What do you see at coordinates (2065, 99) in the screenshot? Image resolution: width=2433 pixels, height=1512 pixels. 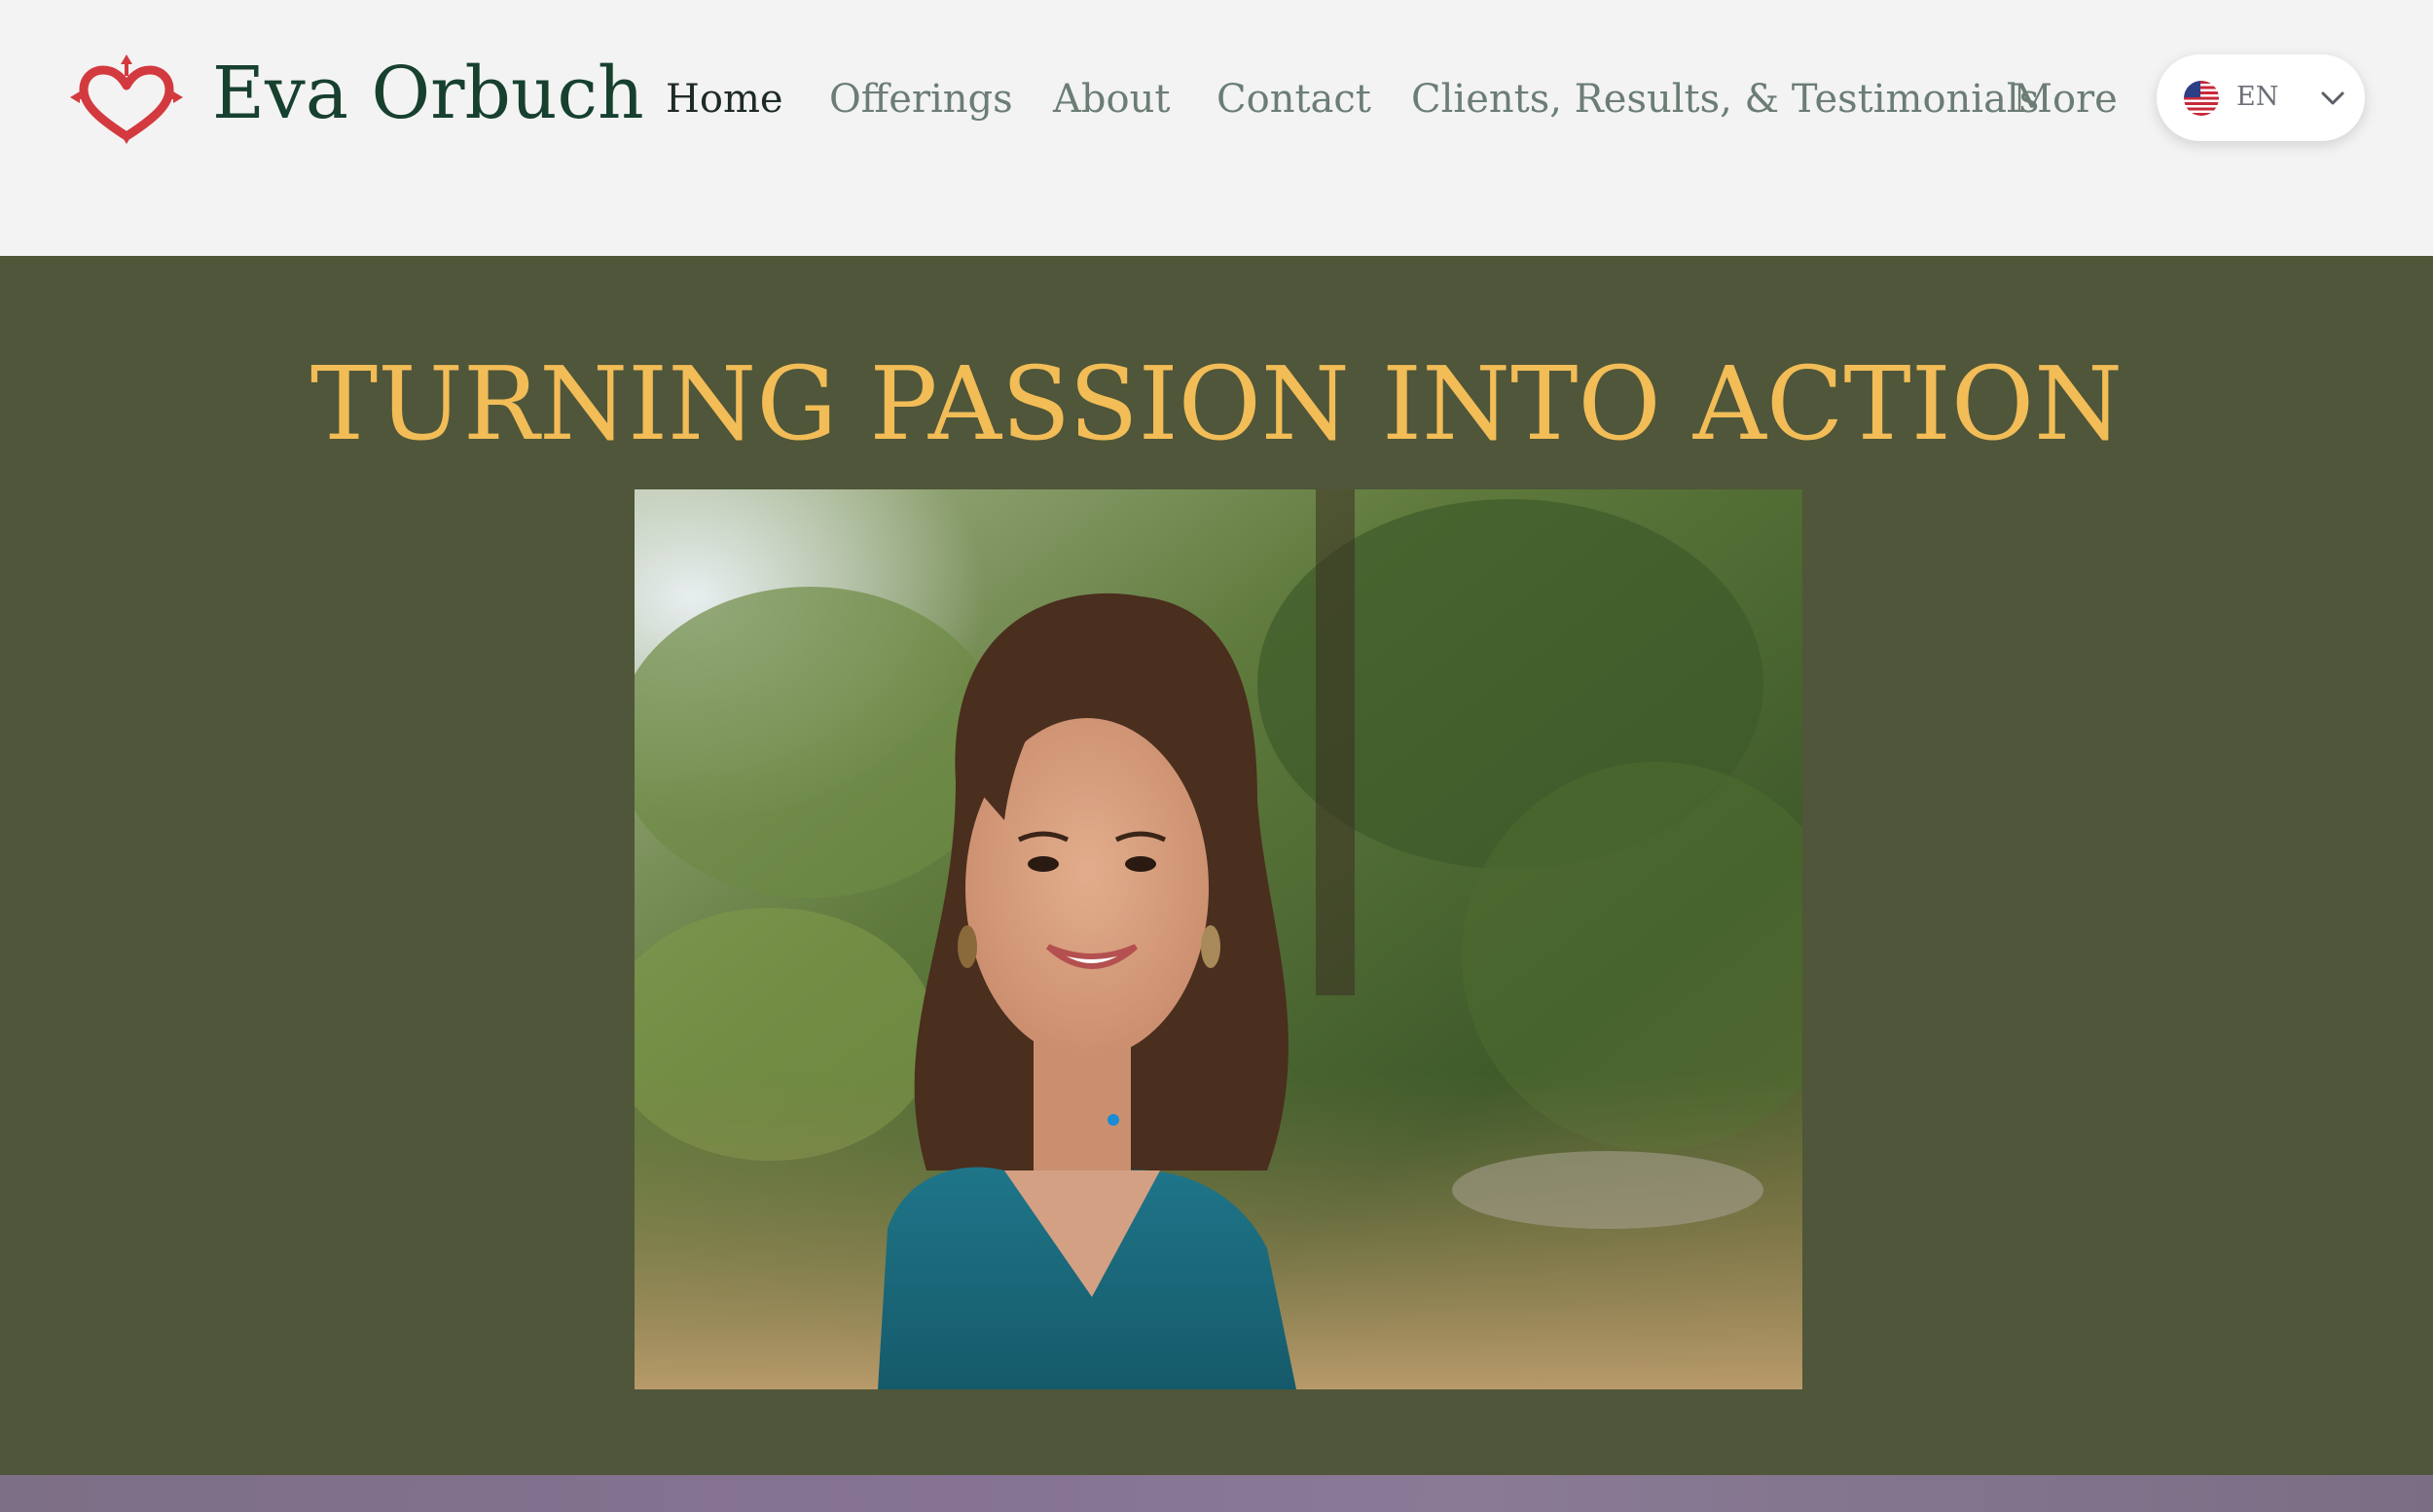 I see `nav-item-more: More` at bounding box center [2065, 99].